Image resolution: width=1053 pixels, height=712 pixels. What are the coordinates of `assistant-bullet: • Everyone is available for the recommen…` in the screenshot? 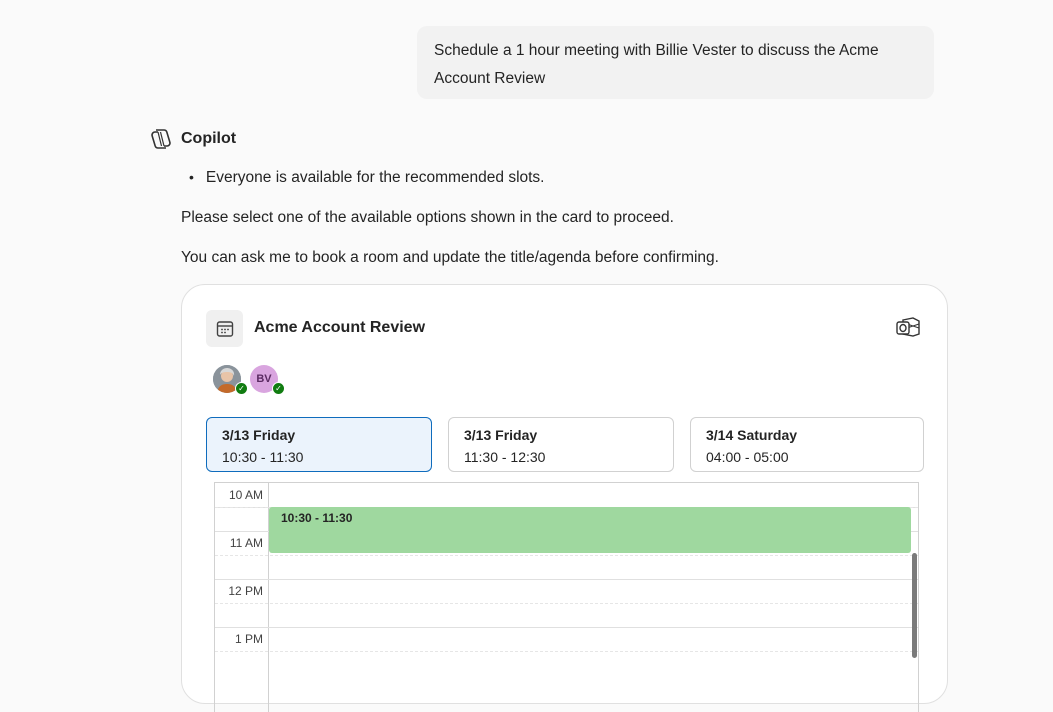 It's located at (367, 178).